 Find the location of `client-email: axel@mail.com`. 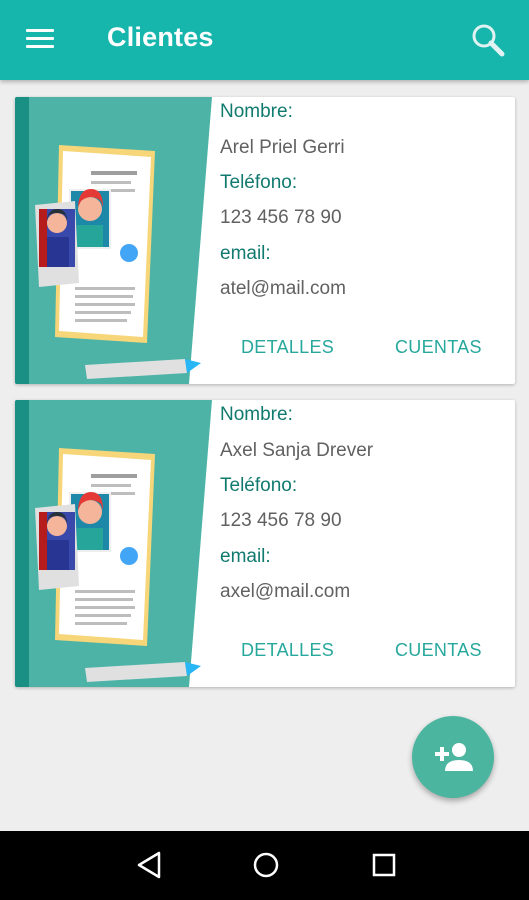

client-email: axel@mail.com is located at coordinates (285, 591).